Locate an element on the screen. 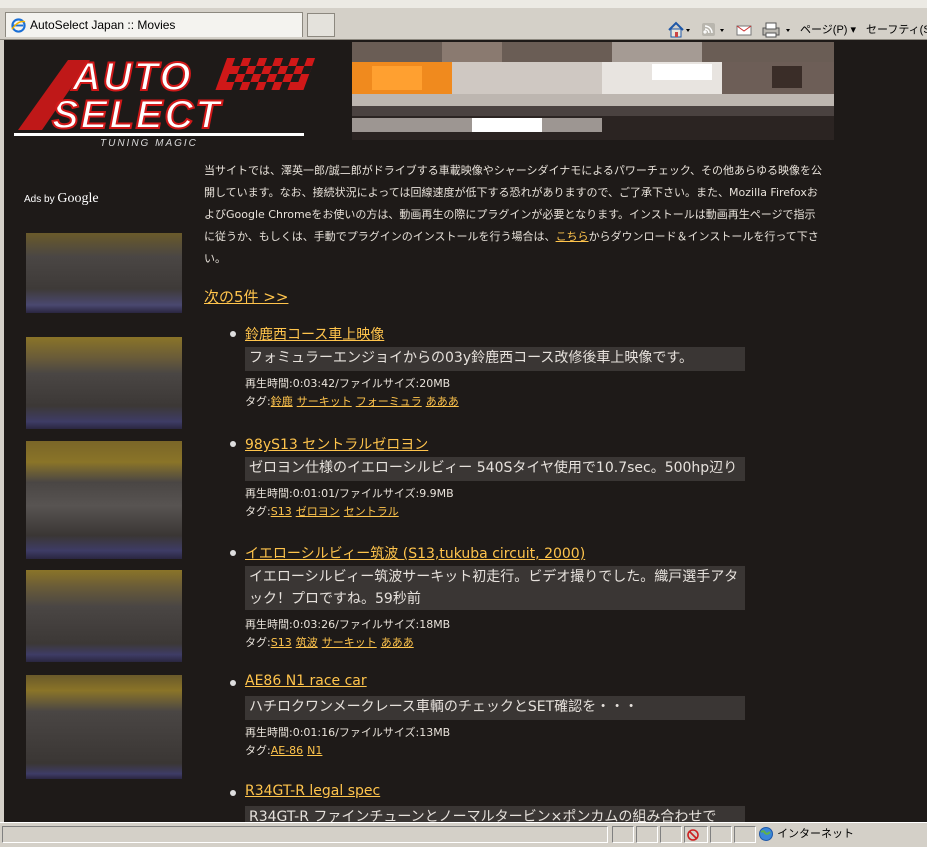 This screenshot has width=927, height=847. status-bar: インターネット is located at coordinates (463, 834).